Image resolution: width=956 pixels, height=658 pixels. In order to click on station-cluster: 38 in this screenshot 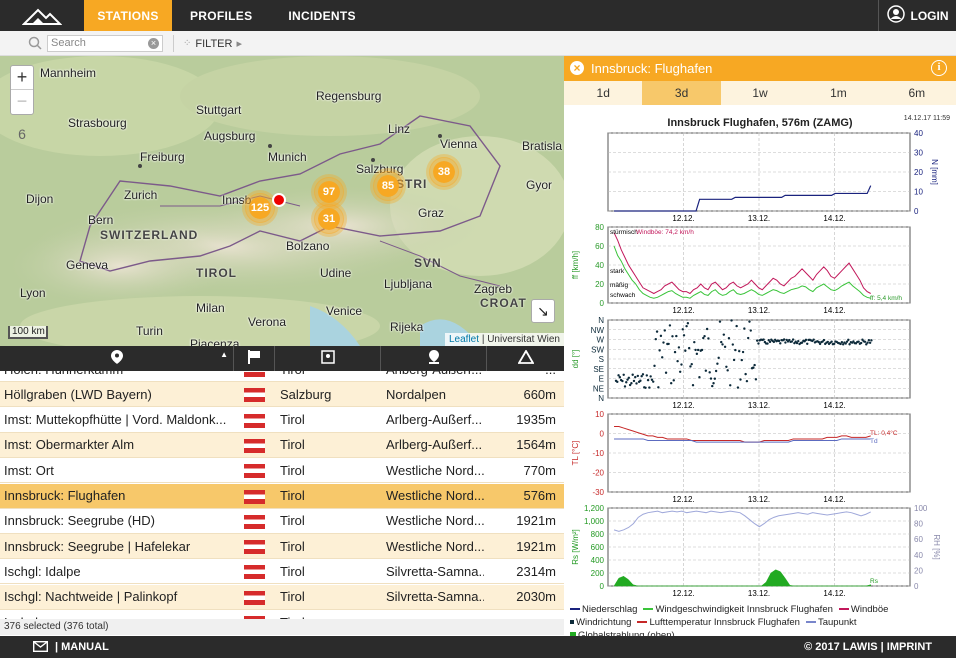, I will do `click(444, 172)`.